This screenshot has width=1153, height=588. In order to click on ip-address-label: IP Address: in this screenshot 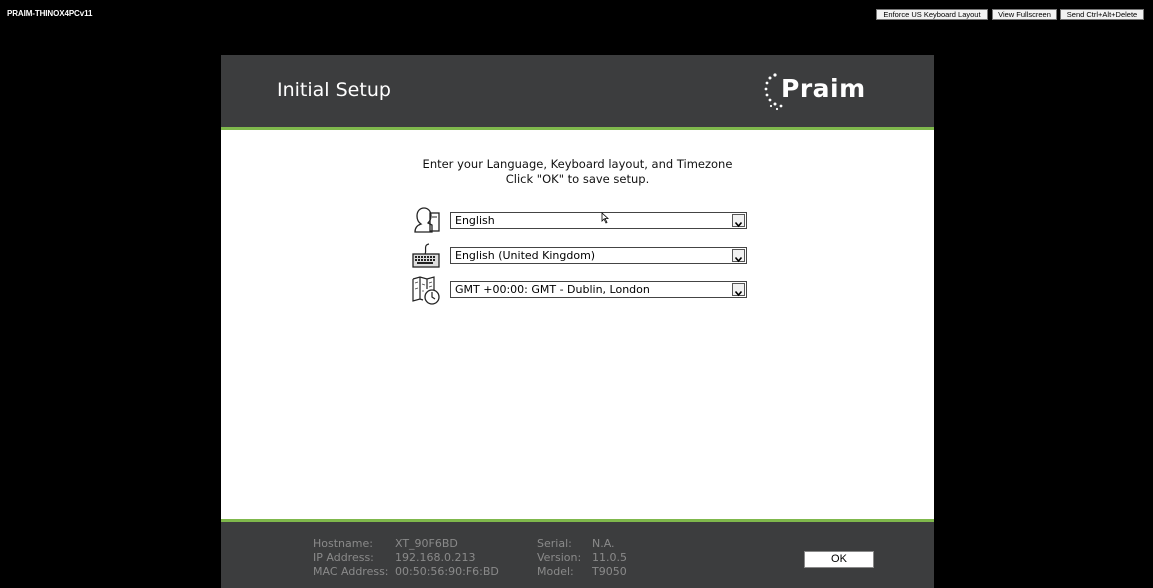, I will do `click(343, 557)`.